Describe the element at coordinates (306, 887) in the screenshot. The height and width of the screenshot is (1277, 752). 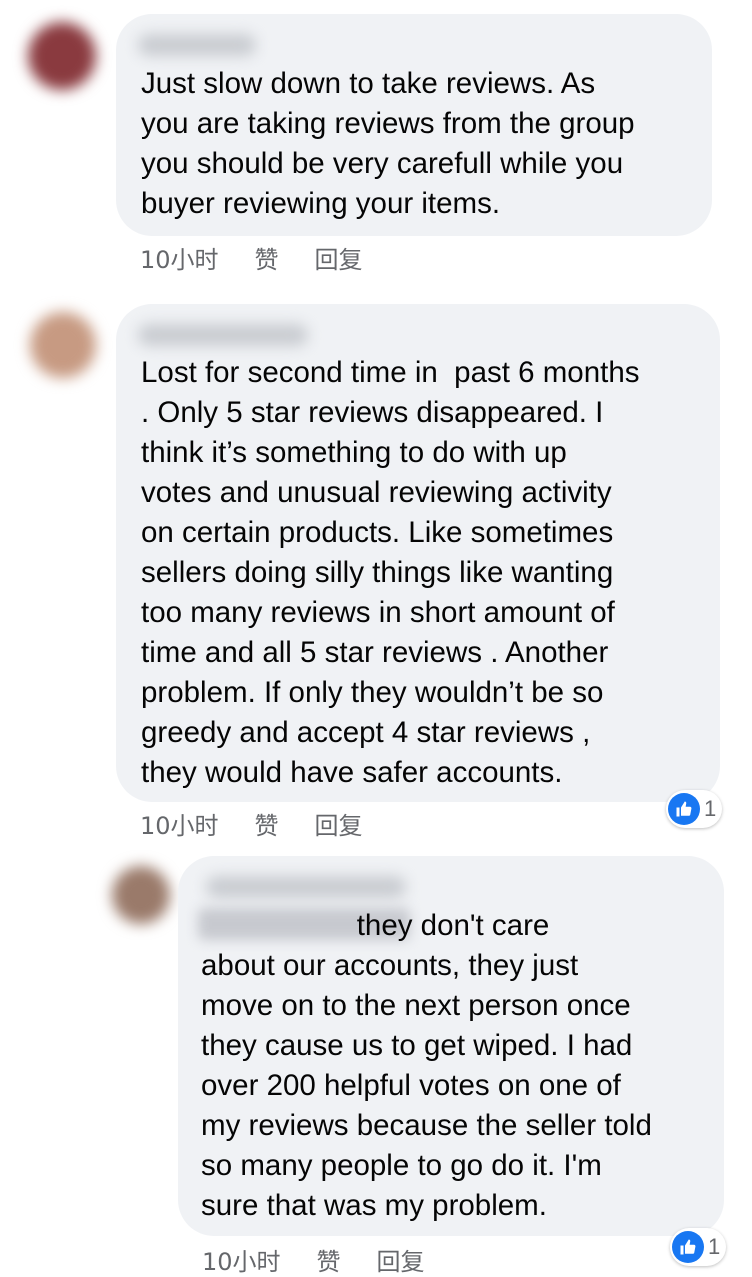
I see `author-name-redacted` at that location.